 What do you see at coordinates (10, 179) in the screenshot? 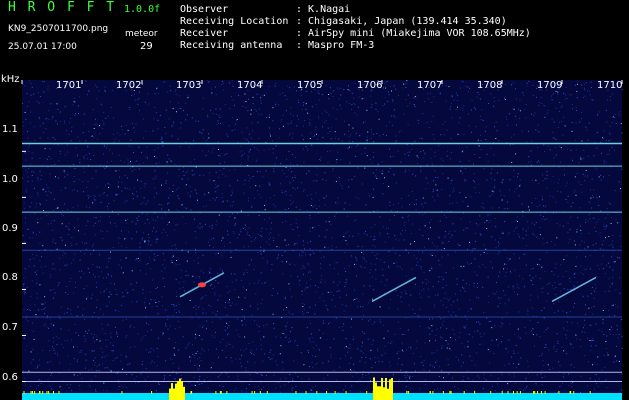
I see `y-tick-label: 1.0` at bounding box center [10, 179].